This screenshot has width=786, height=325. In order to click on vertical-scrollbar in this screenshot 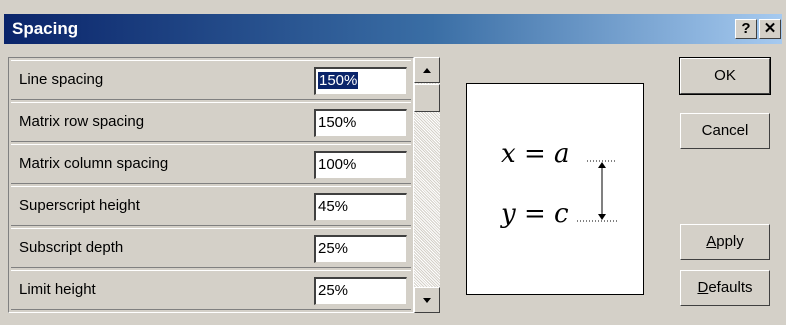, I will do `click(427, 185)`.